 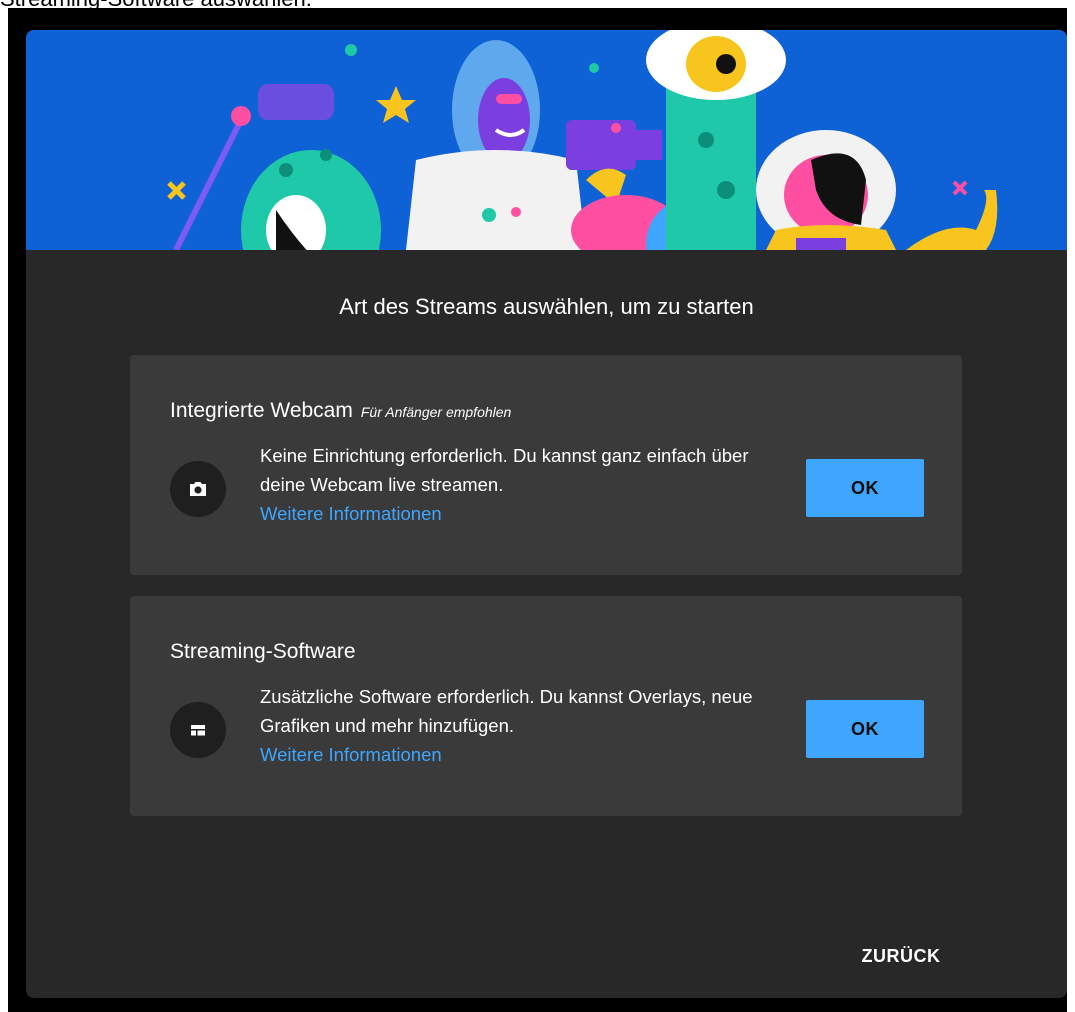 I want to click on option-title: Integrierte Webcam Für Anfänger empfohlen, so click(x=340, y=411).